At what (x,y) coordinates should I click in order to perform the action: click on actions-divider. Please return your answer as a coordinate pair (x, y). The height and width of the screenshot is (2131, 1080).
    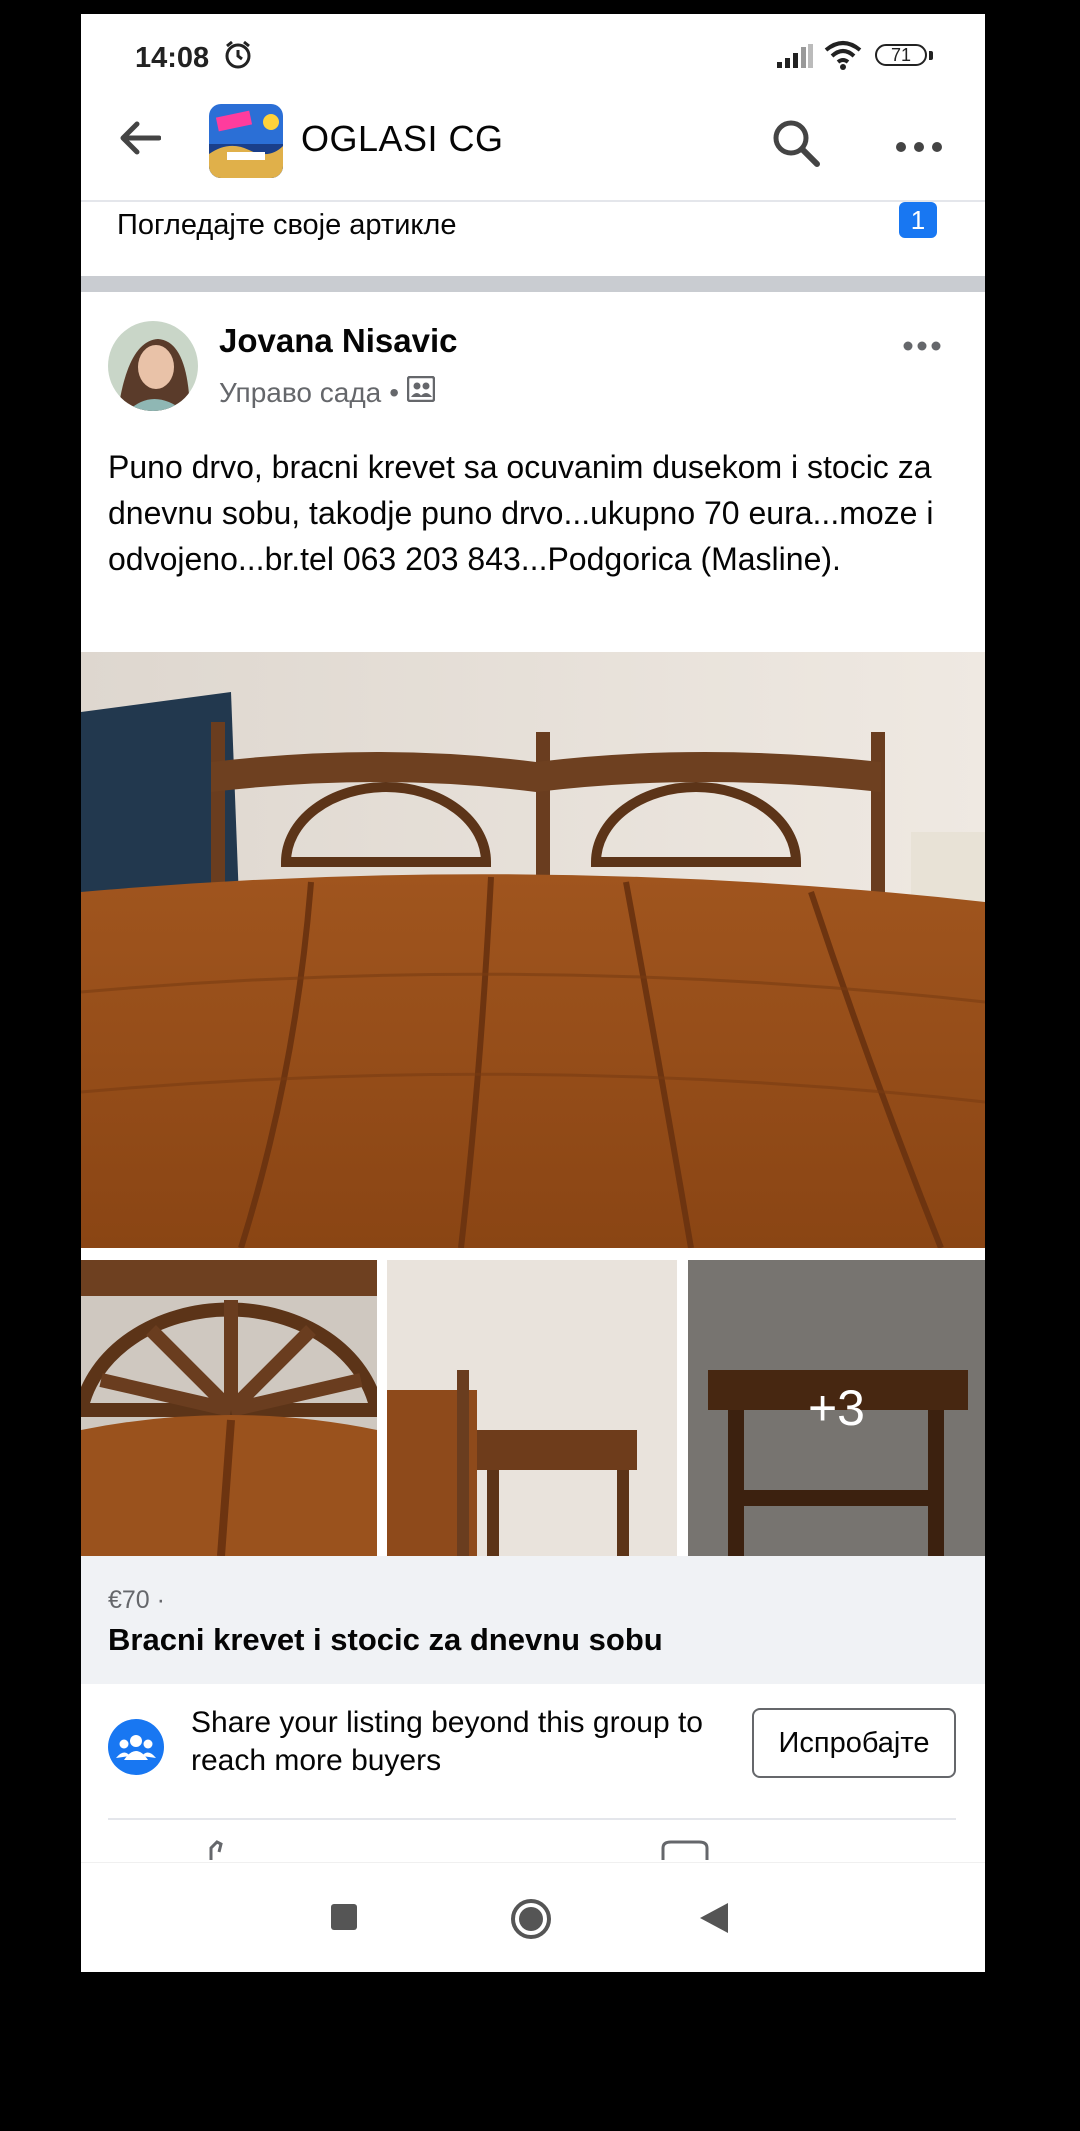
    Looking at the image, I should click on (532, 1819).